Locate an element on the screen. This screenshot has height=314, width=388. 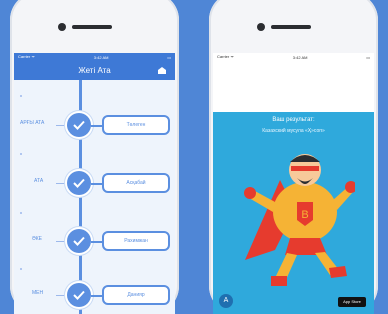
app-store-badge: App Store is located at coordinates (352, 302).